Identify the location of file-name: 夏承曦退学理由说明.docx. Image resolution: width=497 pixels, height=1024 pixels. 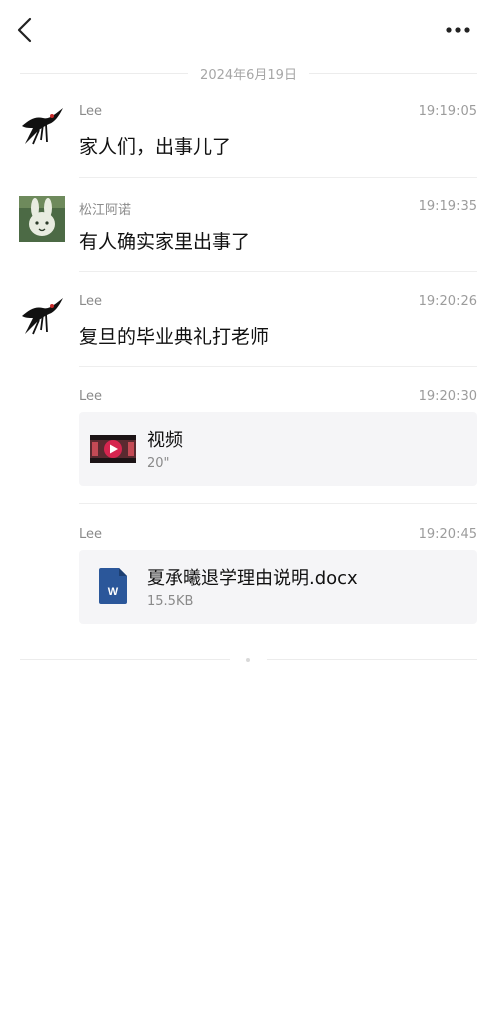
(252, 578).